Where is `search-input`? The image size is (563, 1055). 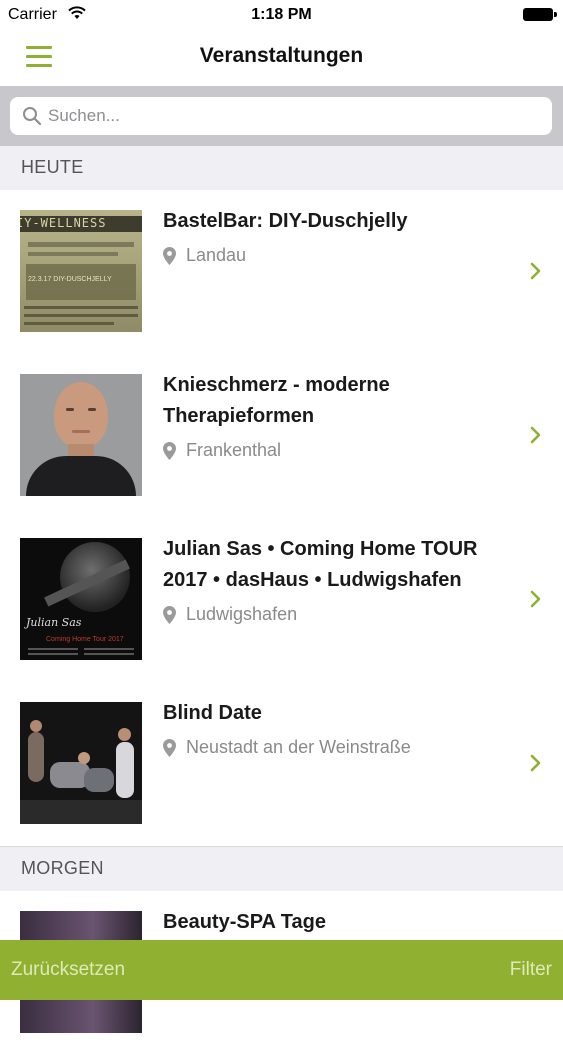
search-input is located at coordinates (288, 116).